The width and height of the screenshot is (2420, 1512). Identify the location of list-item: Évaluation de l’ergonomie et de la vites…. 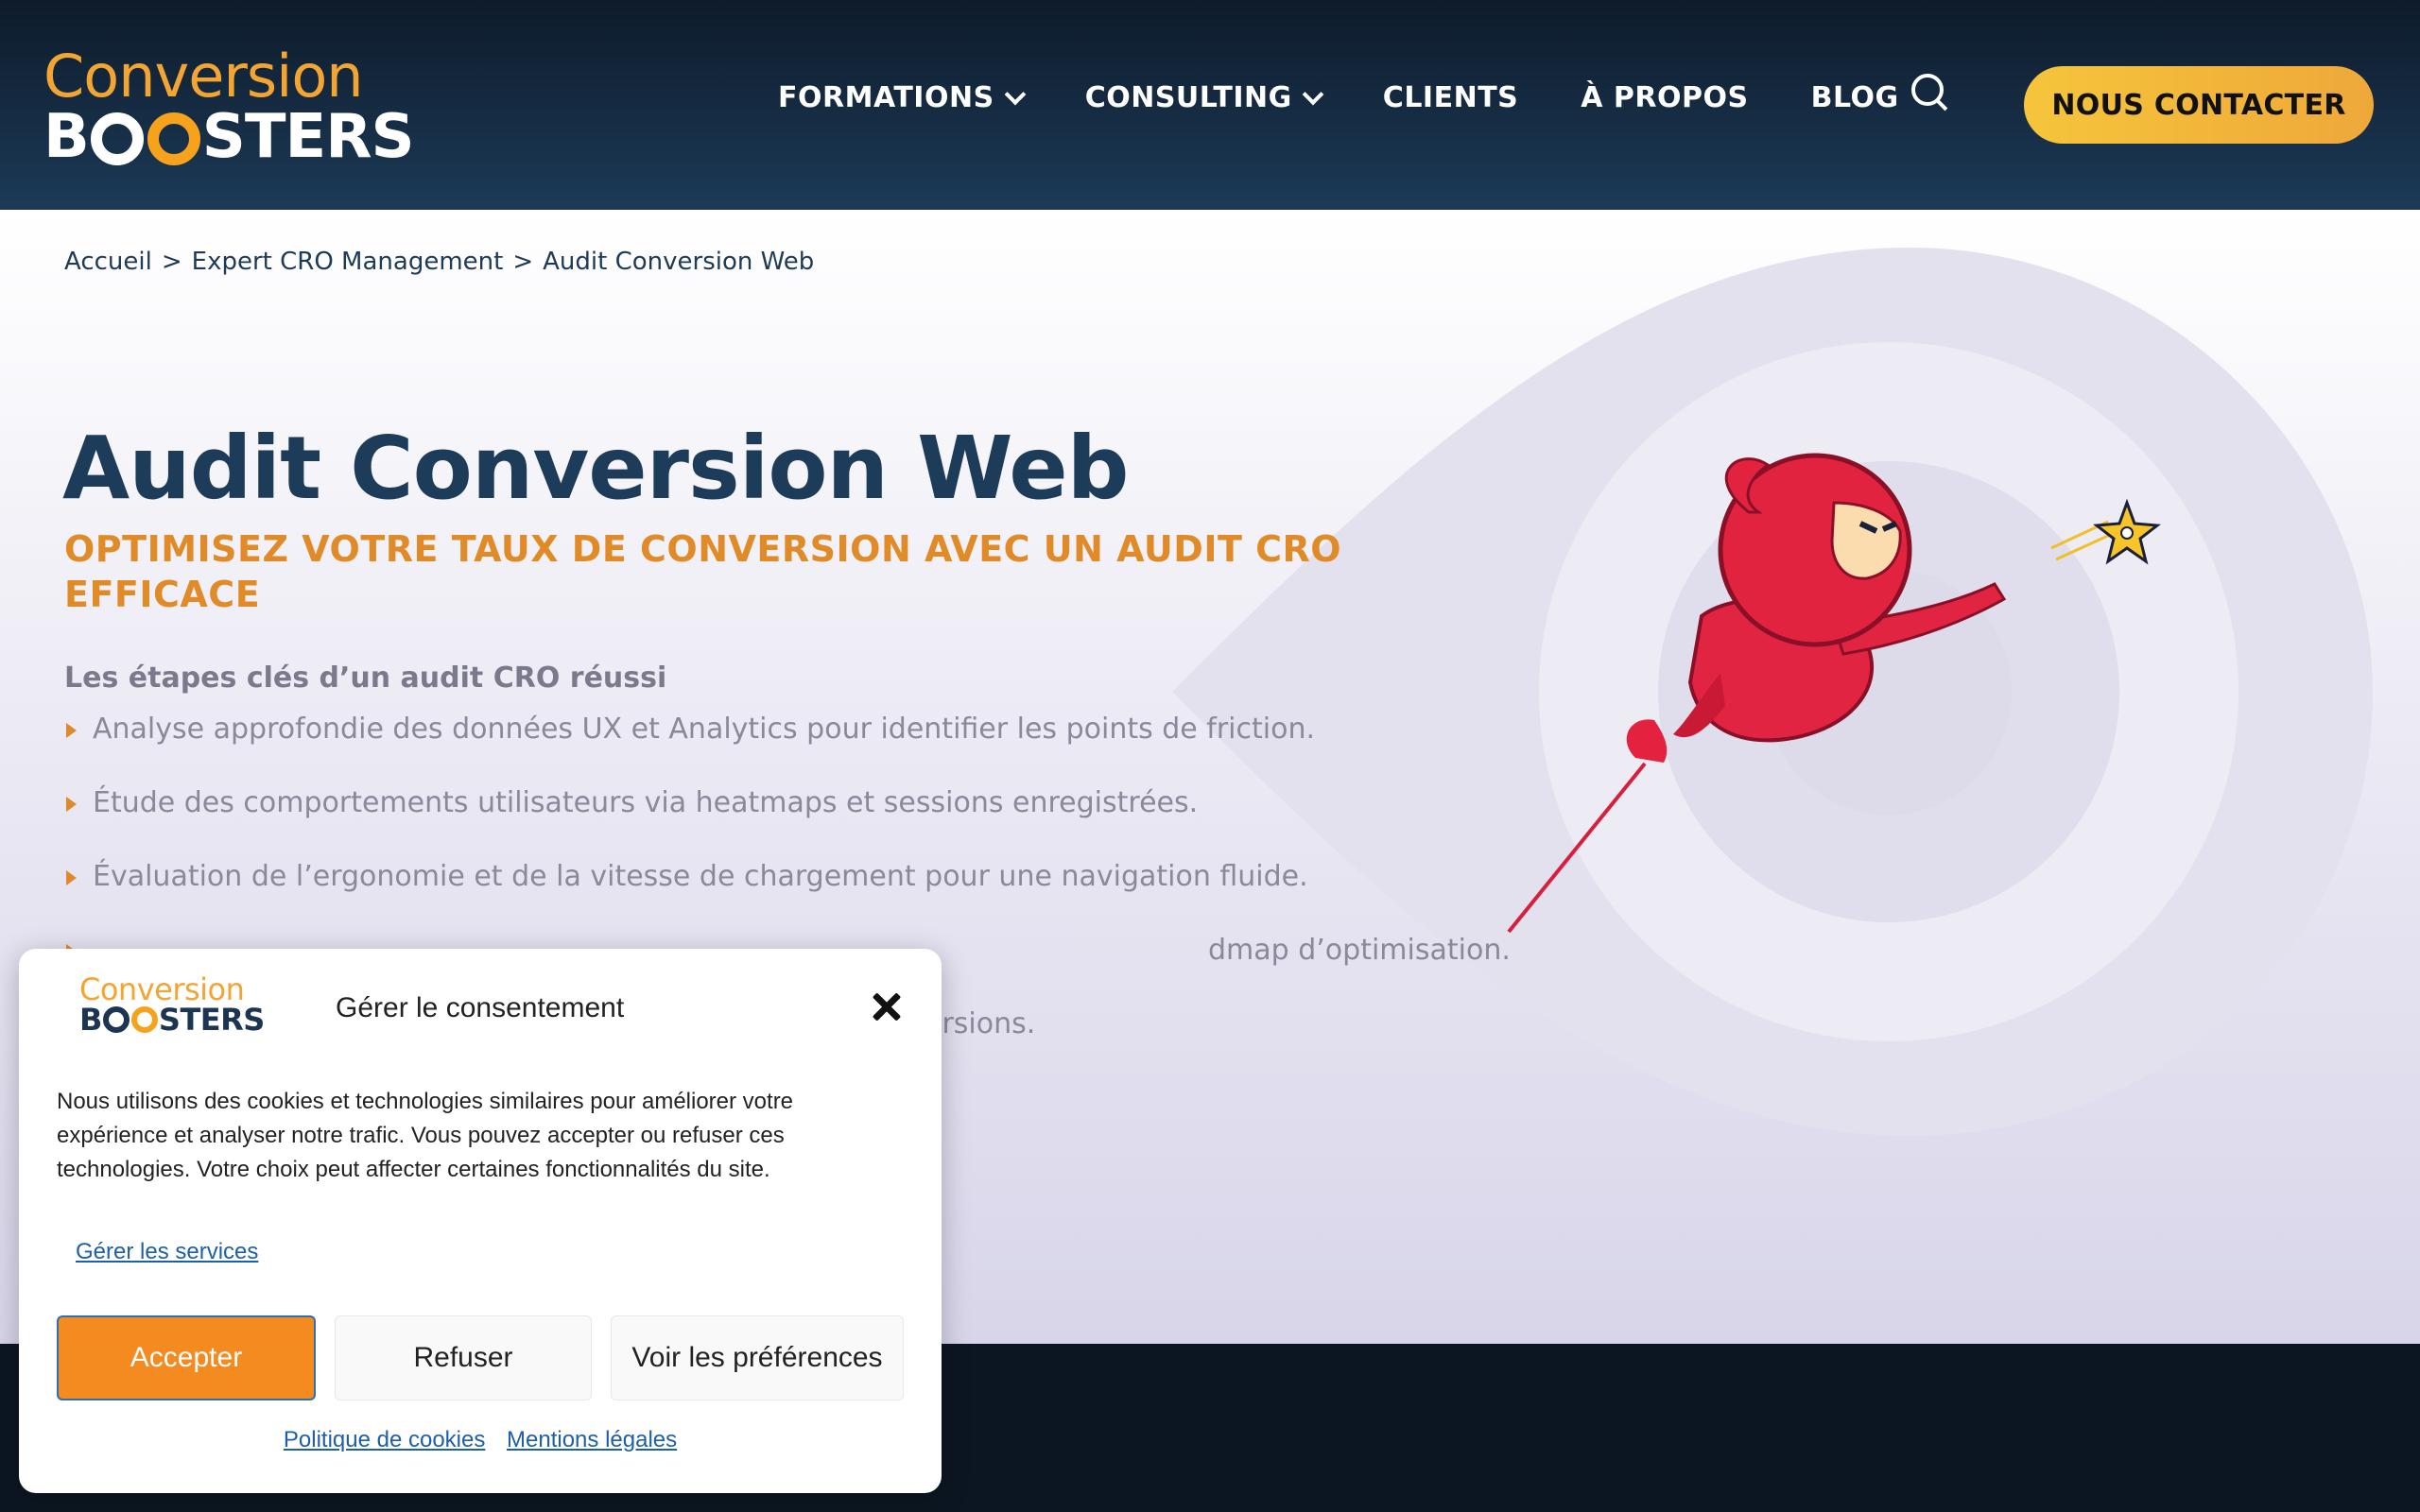
(787, 895).